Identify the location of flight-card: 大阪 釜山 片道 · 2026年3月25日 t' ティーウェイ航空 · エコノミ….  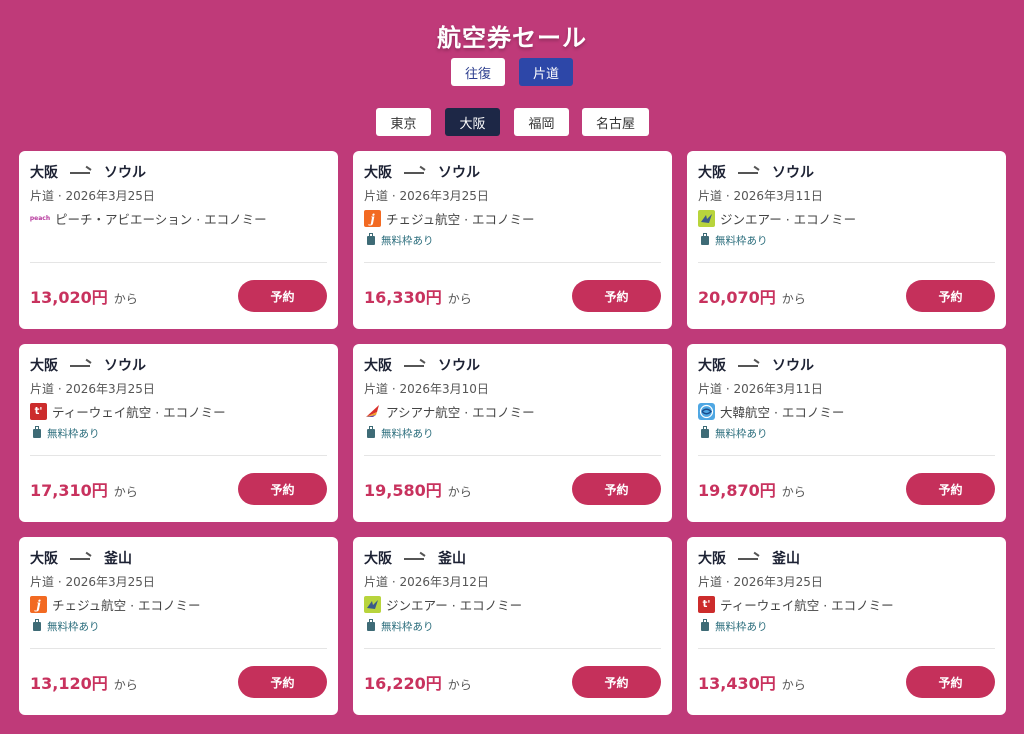
(846, 626).